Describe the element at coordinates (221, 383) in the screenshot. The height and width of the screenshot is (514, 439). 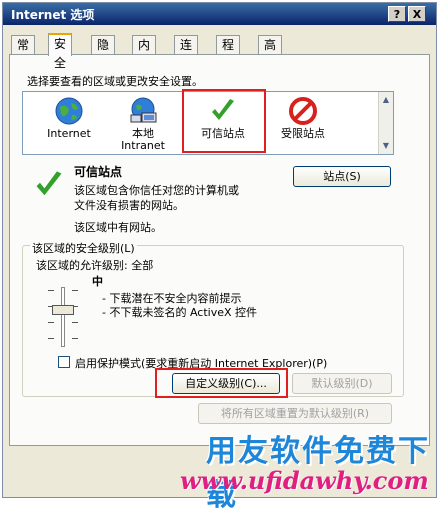
I see `custom-level-highlight` at that location.